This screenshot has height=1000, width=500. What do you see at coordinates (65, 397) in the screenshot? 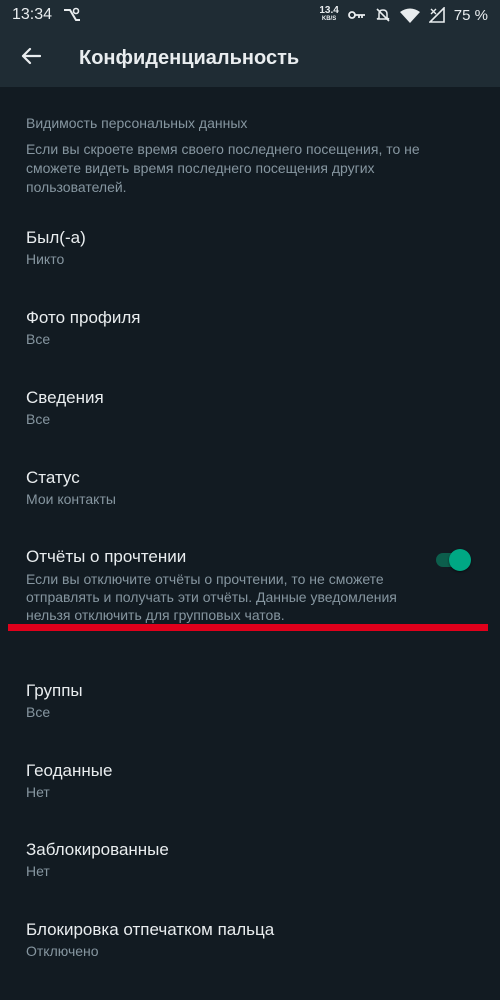
I see `setting-title: Сведения` at bounding box center [65, 397].